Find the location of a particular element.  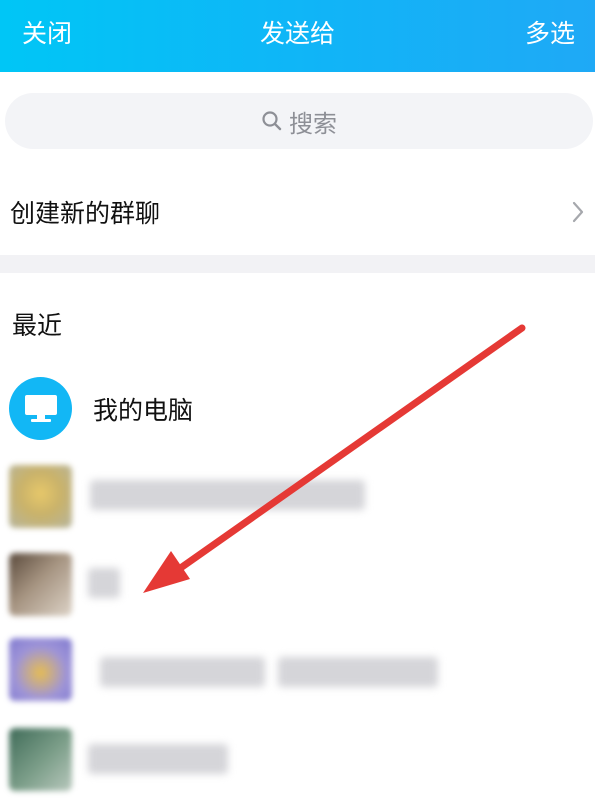

search-bar: 搜索 is located at coordinates (299, 121).